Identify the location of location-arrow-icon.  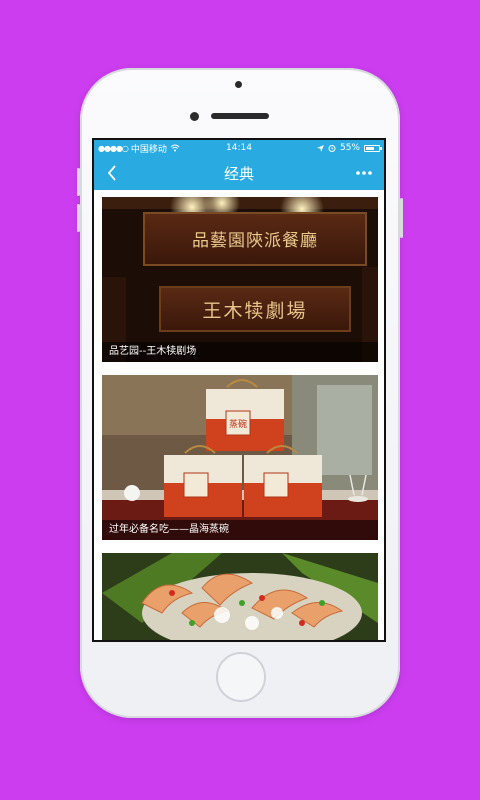
(320, 148).